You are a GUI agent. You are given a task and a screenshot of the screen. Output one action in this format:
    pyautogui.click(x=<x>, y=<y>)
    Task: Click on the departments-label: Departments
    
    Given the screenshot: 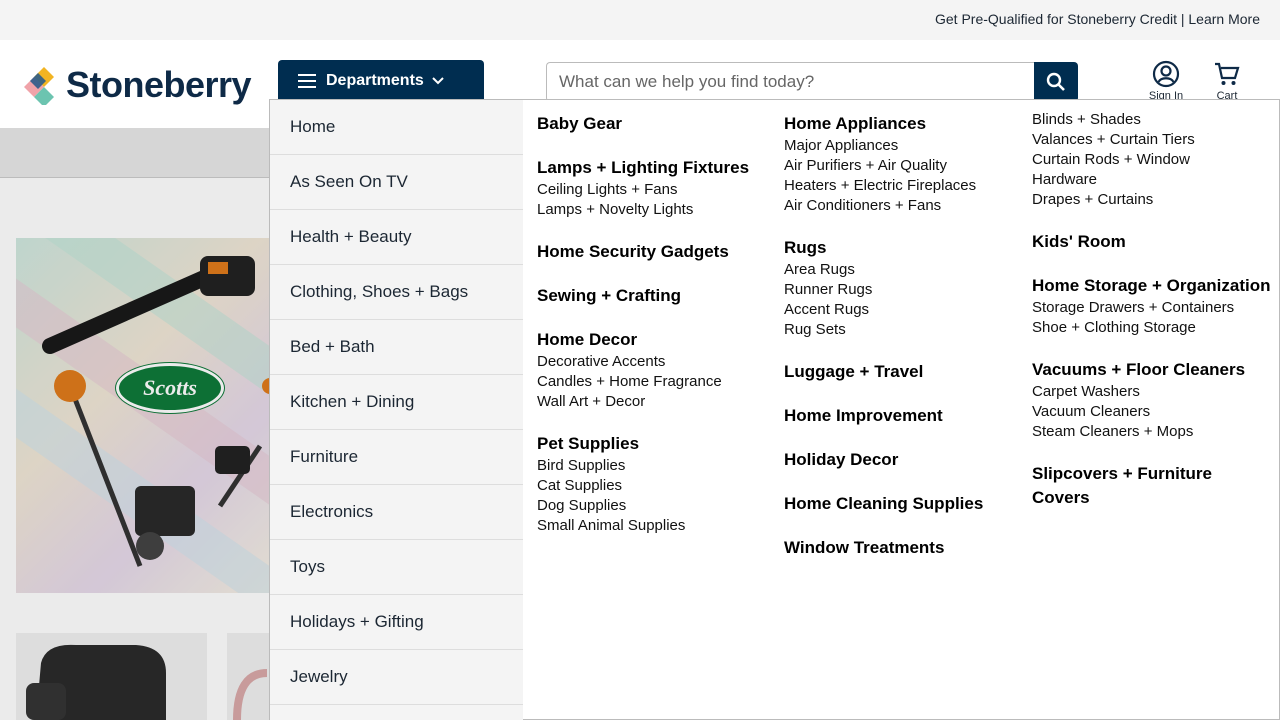 What is the action you would take?
    pyautogui.click(x=375, y=80)
    